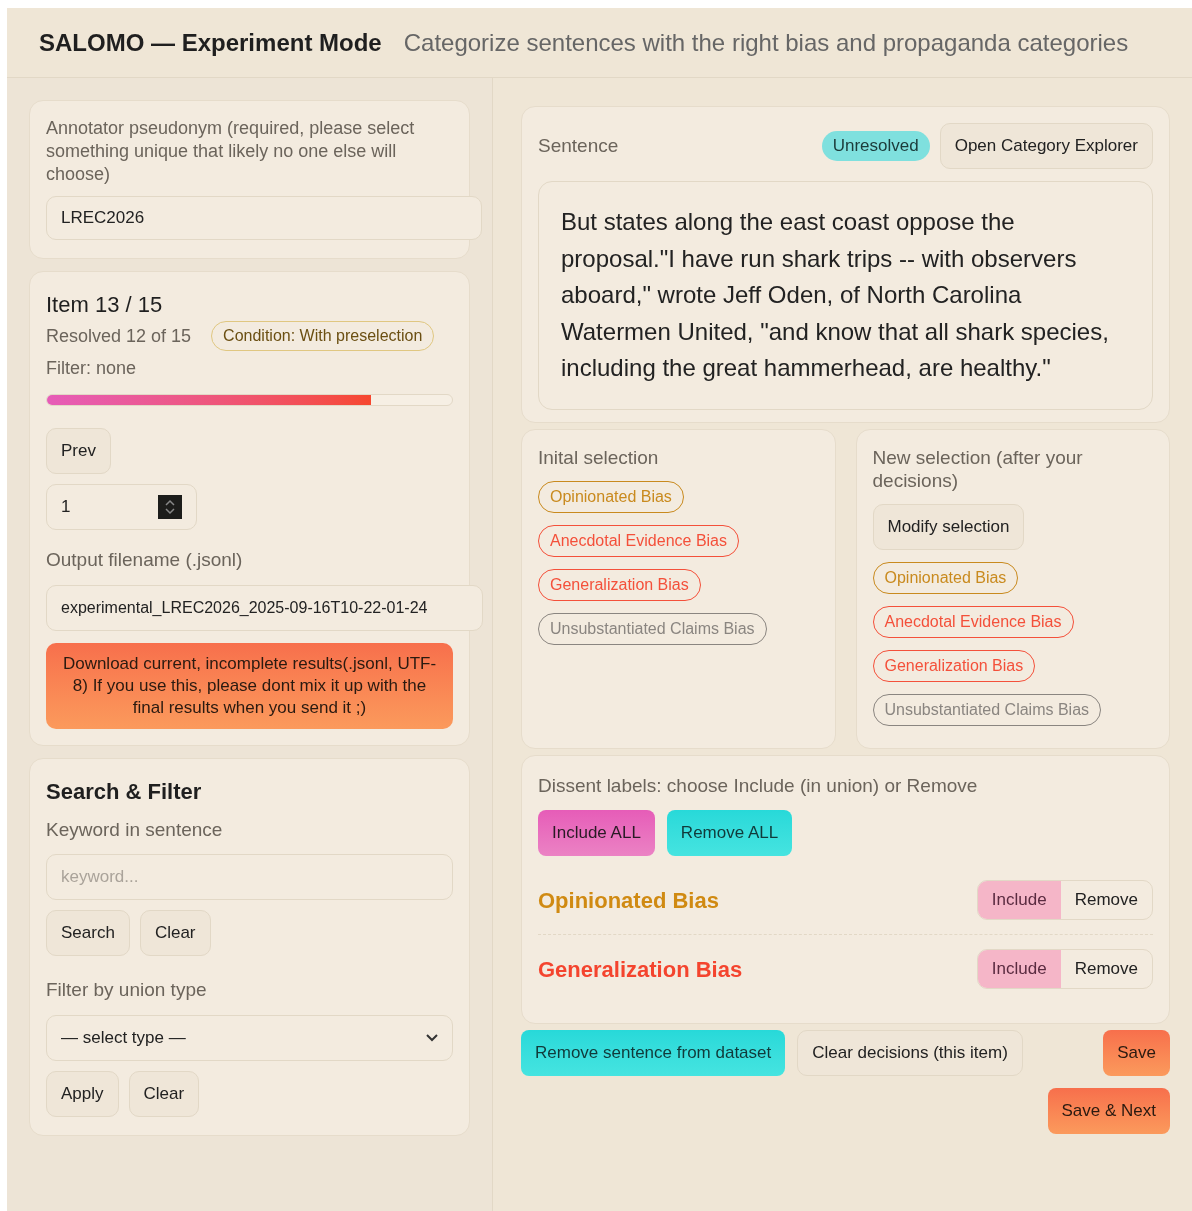 The width and height of the screenshot is (1192, 1211). What do you see at coordinates (579, 145) in the screenshot?
I see `field-label: Sentence` at bounding box center [579, 145].